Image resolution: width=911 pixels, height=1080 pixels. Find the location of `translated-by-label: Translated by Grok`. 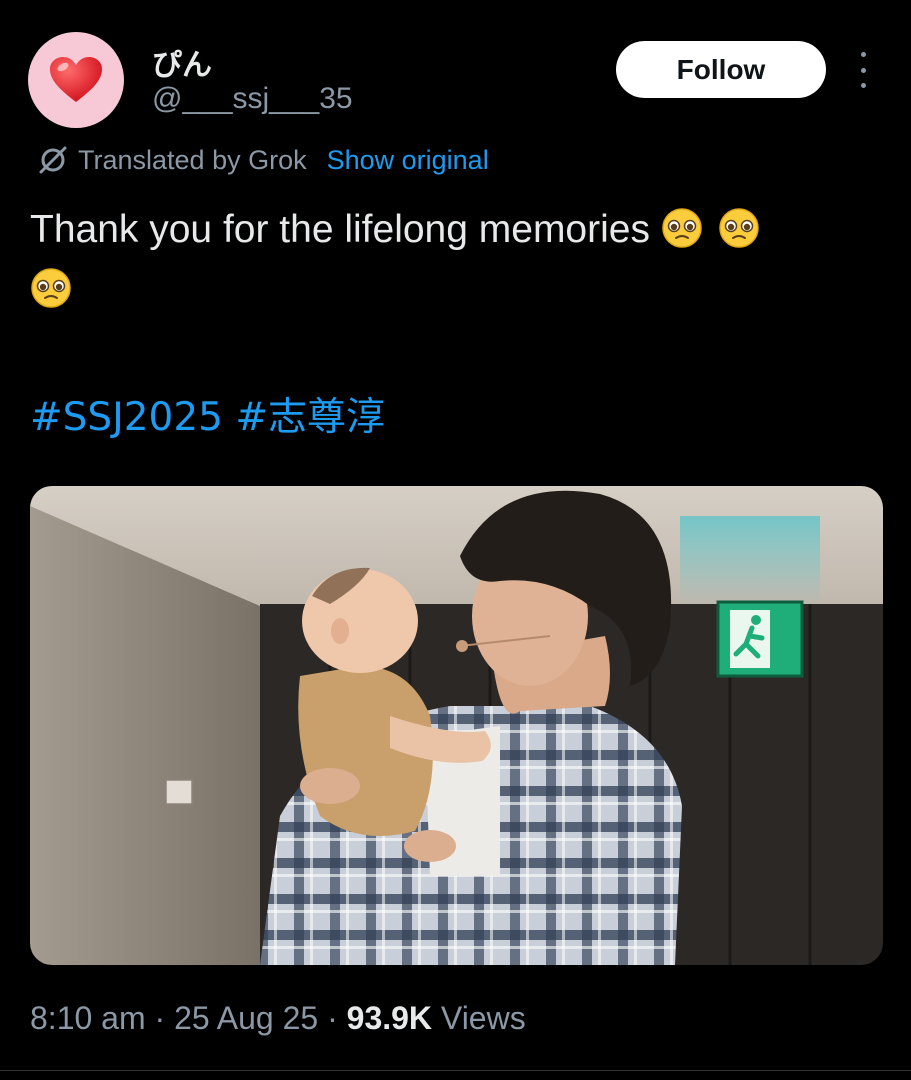

translated-by-label: Translated by Grok is located at coordinates (192, 159).